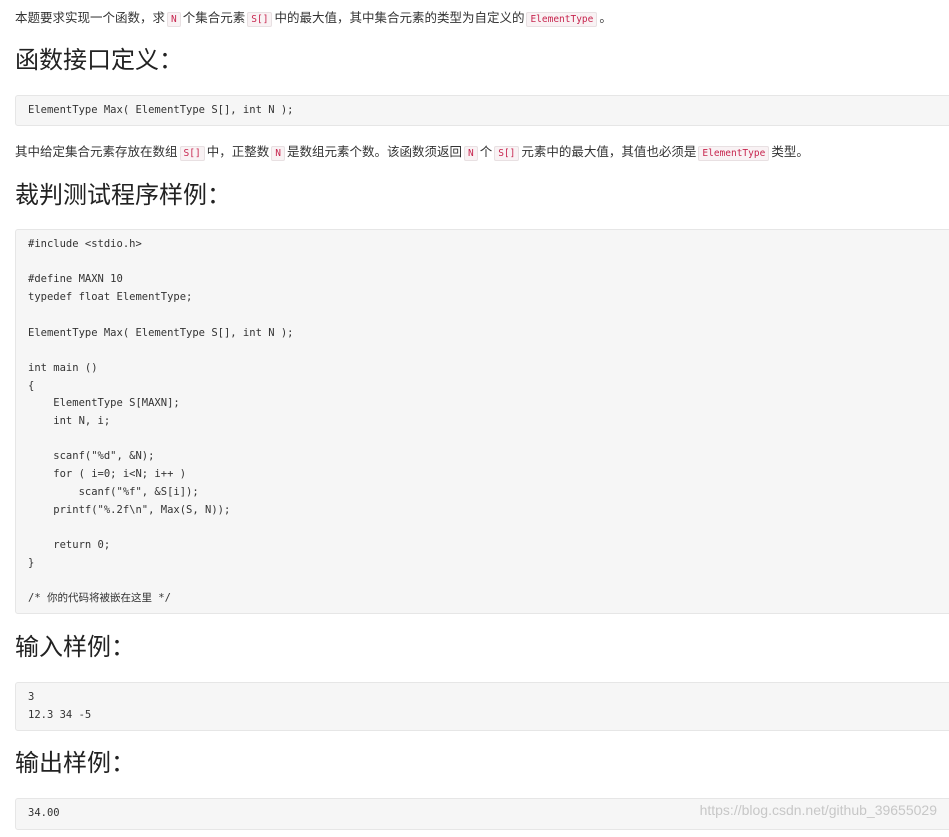 This screenshot has height=837, width=949. I want to click on heading-output-sample: 输出样例：, so click(75, 763).